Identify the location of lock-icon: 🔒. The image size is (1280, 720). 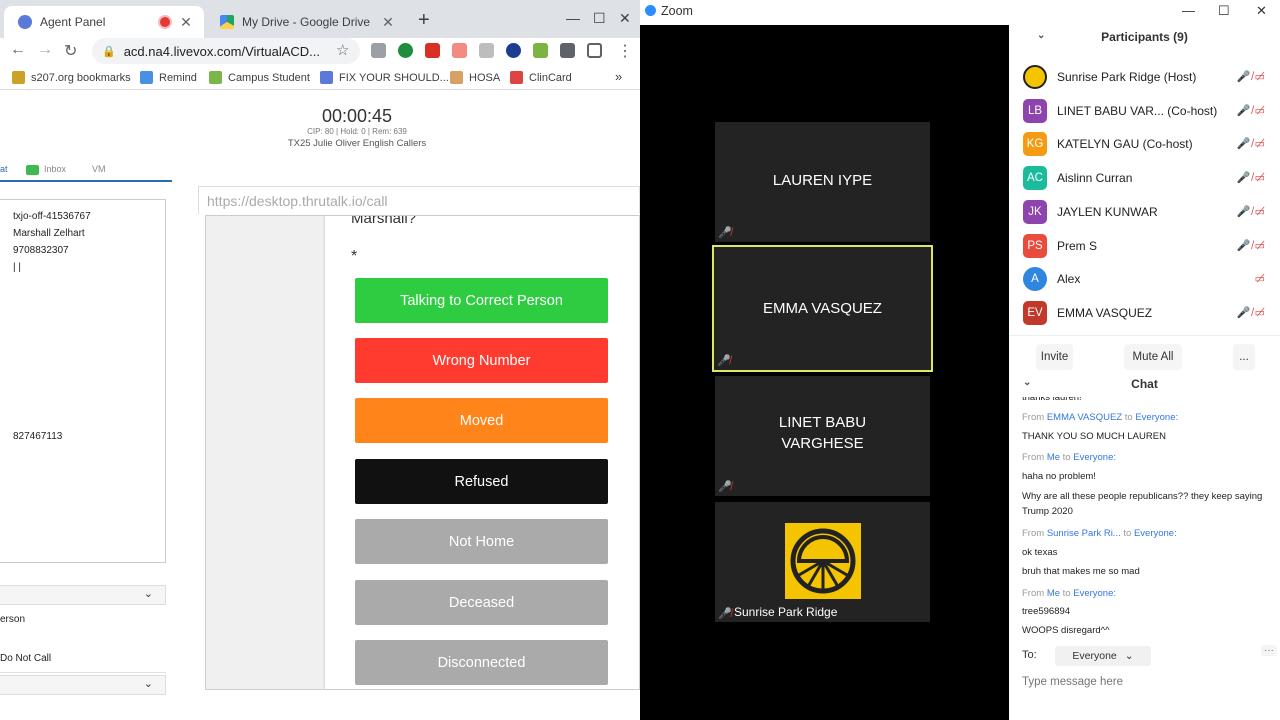
(109, 51).